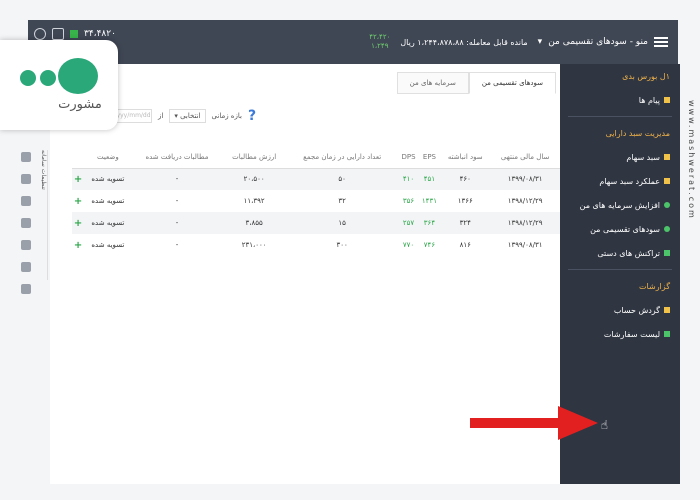 The width and height of the screenshot is (700, 500). Describe the element at coordinates (465, 179) in the screenshot. I see `table-cell: ۴۶۰` at that location.